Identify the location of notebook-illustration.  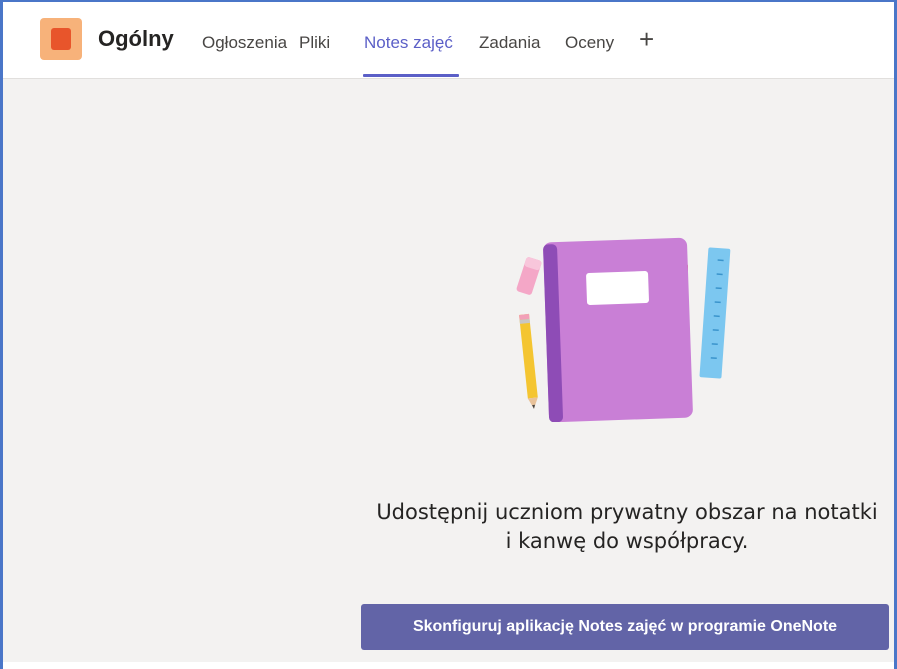
(623, 329).